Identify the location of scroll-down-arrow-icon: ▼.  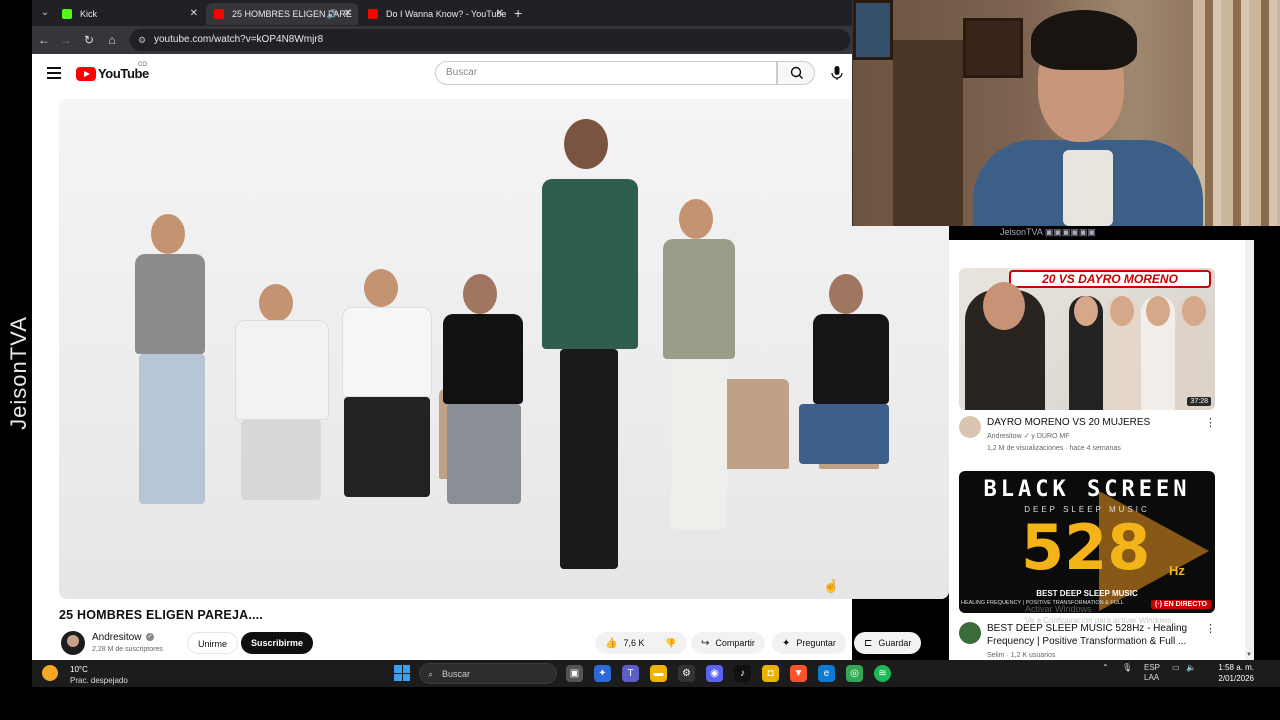
(1249, 655).